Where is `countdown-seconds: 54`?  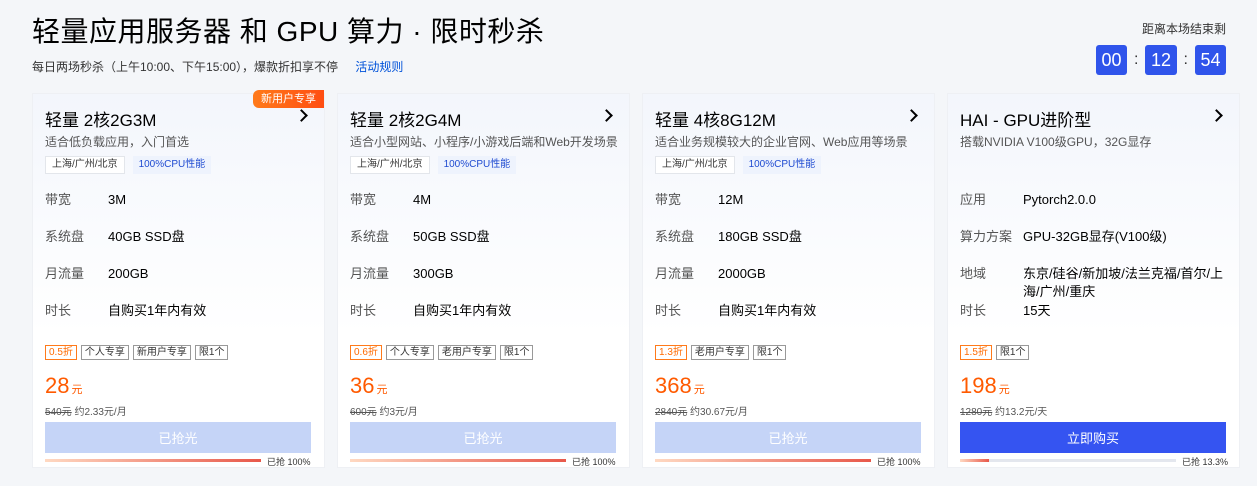
countdown-seconds: 54 is located at coordinates (1210, 60).